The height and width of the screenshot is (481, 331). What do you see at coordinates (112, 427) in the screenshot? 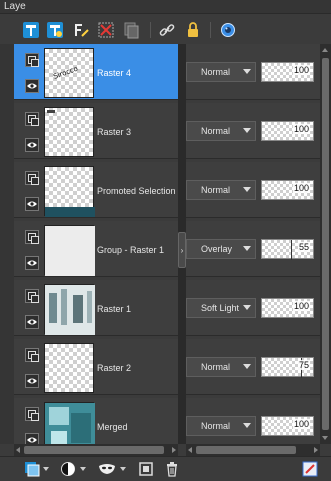
I see `layer-name: Merged` at bounding box center [112, 427].